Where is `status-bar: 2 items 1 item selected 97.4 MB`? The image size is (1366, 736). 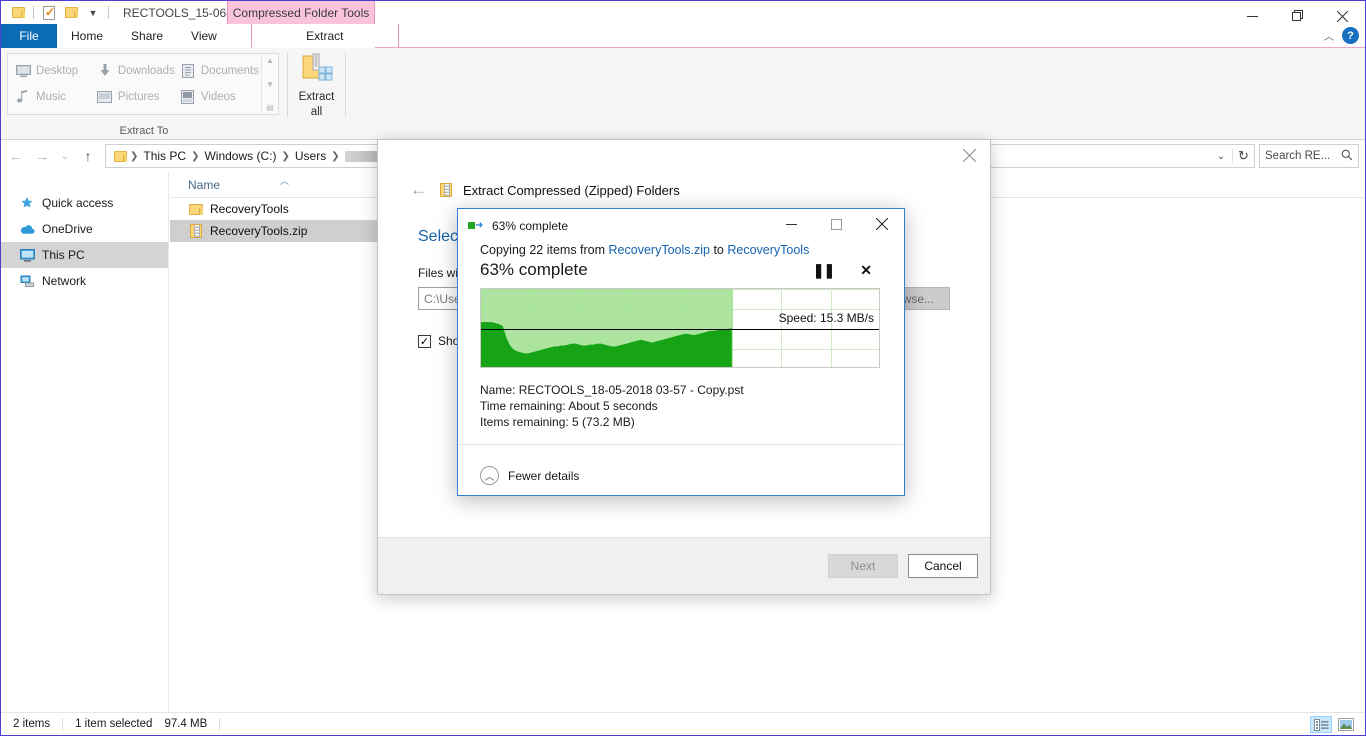 status-bar: 2 items 1 item selected 97.4 MB is located at coordinates (683, 723).